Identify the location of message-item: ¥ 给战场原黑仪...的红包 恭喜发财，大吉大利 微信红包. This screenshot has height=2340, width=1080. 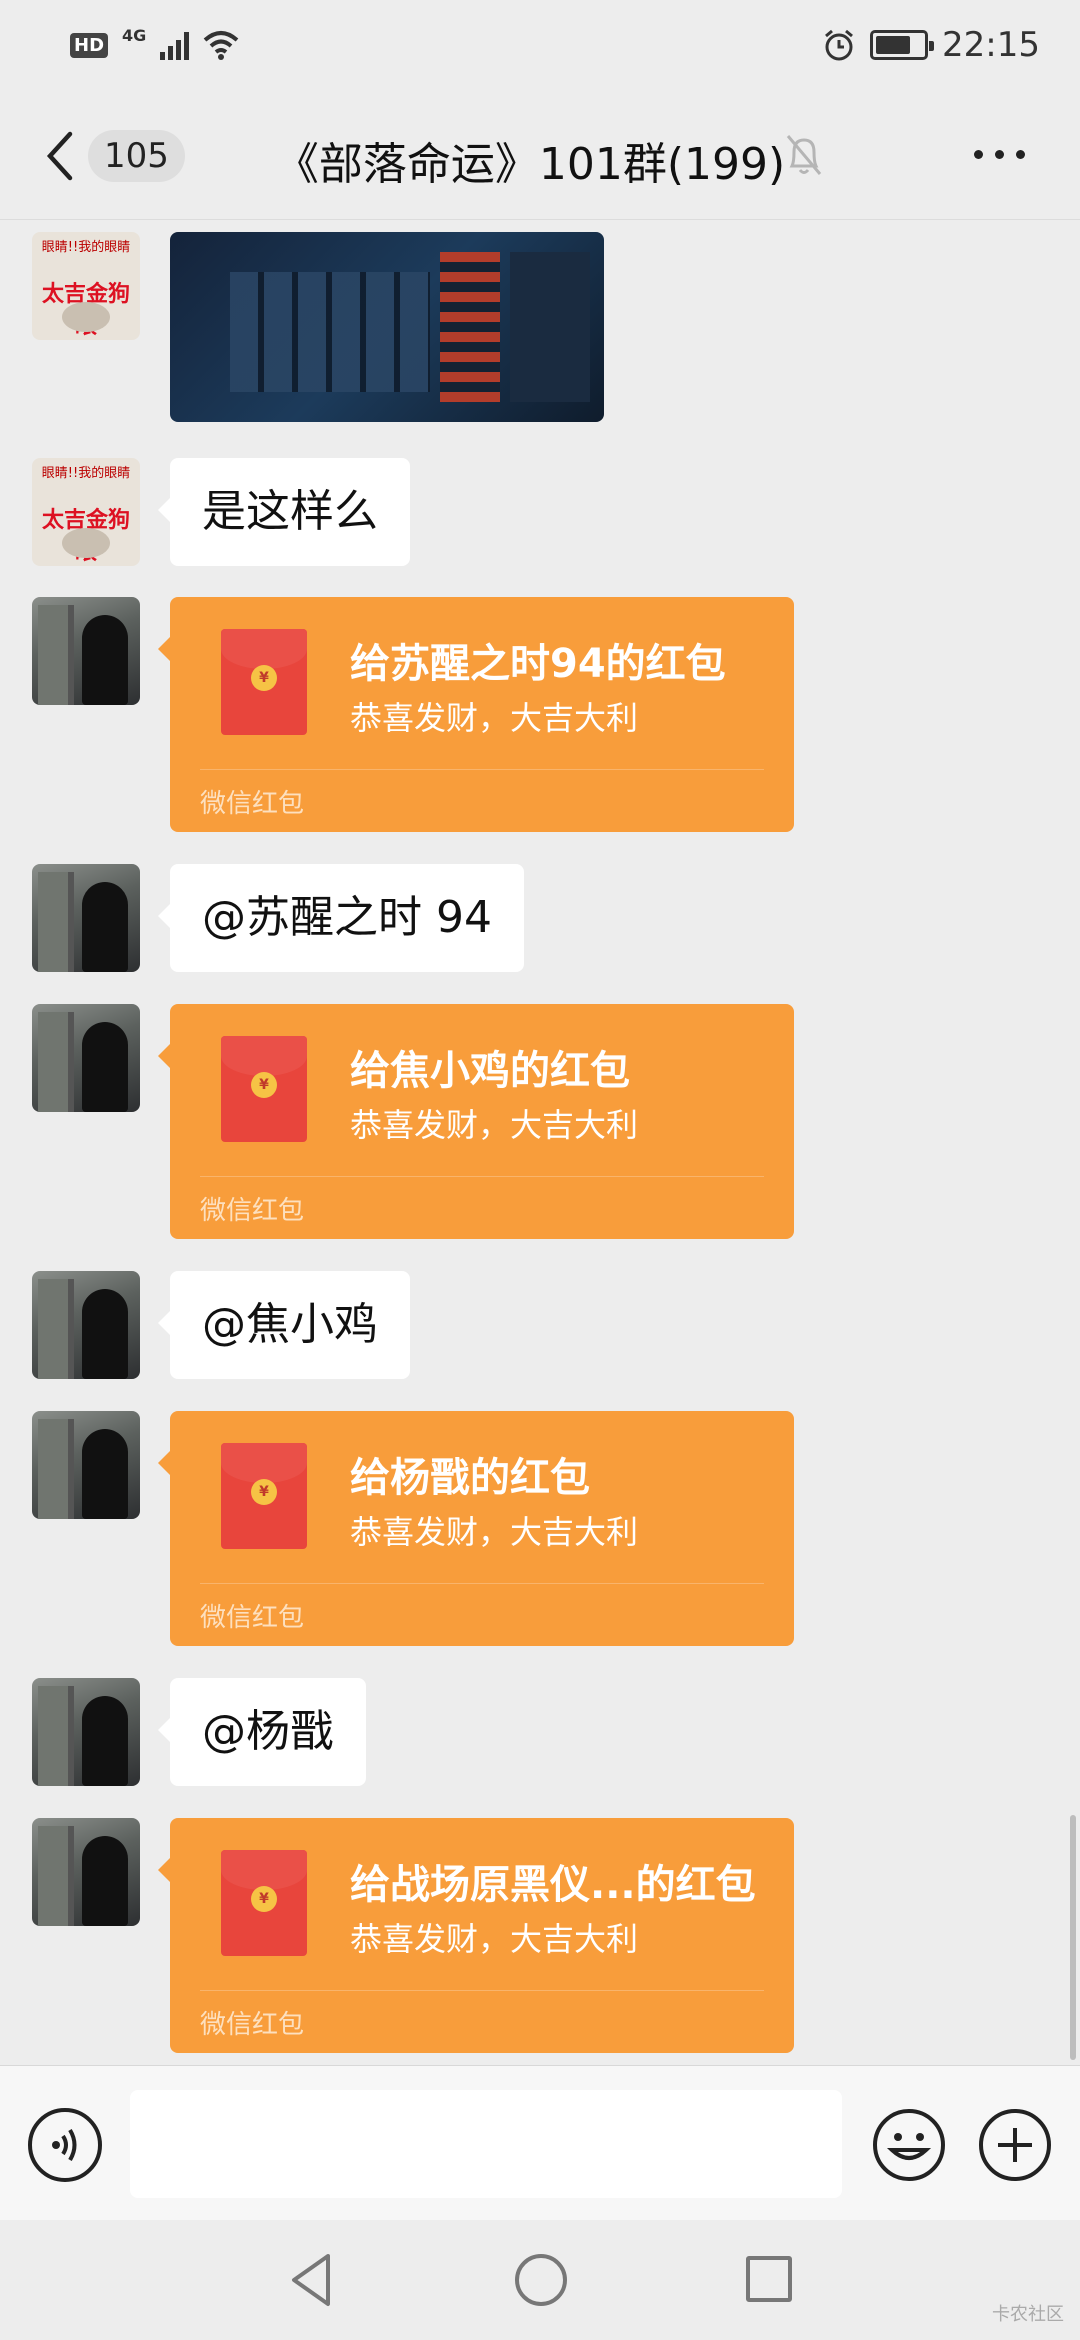
(532, 1935).